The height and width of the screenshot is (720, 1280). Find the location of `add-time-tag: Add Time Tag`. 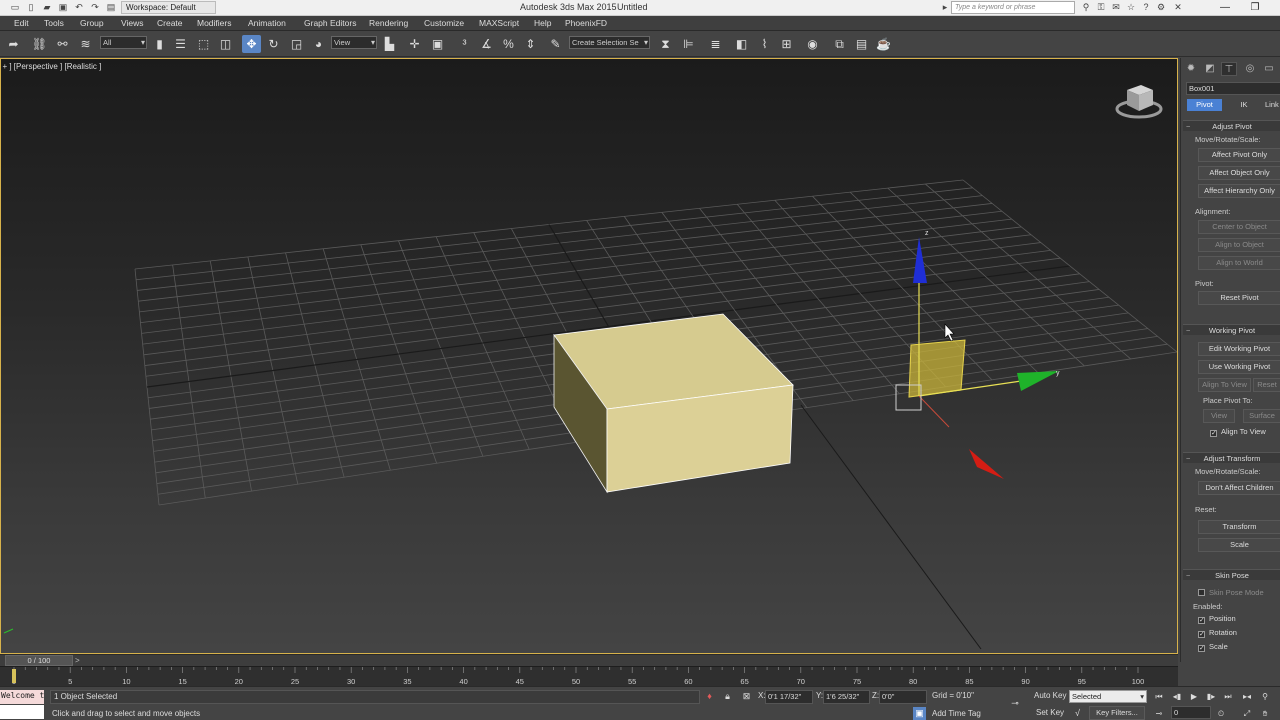

add-time-tag: Add Time Tag is located at coordinates (956, 713).